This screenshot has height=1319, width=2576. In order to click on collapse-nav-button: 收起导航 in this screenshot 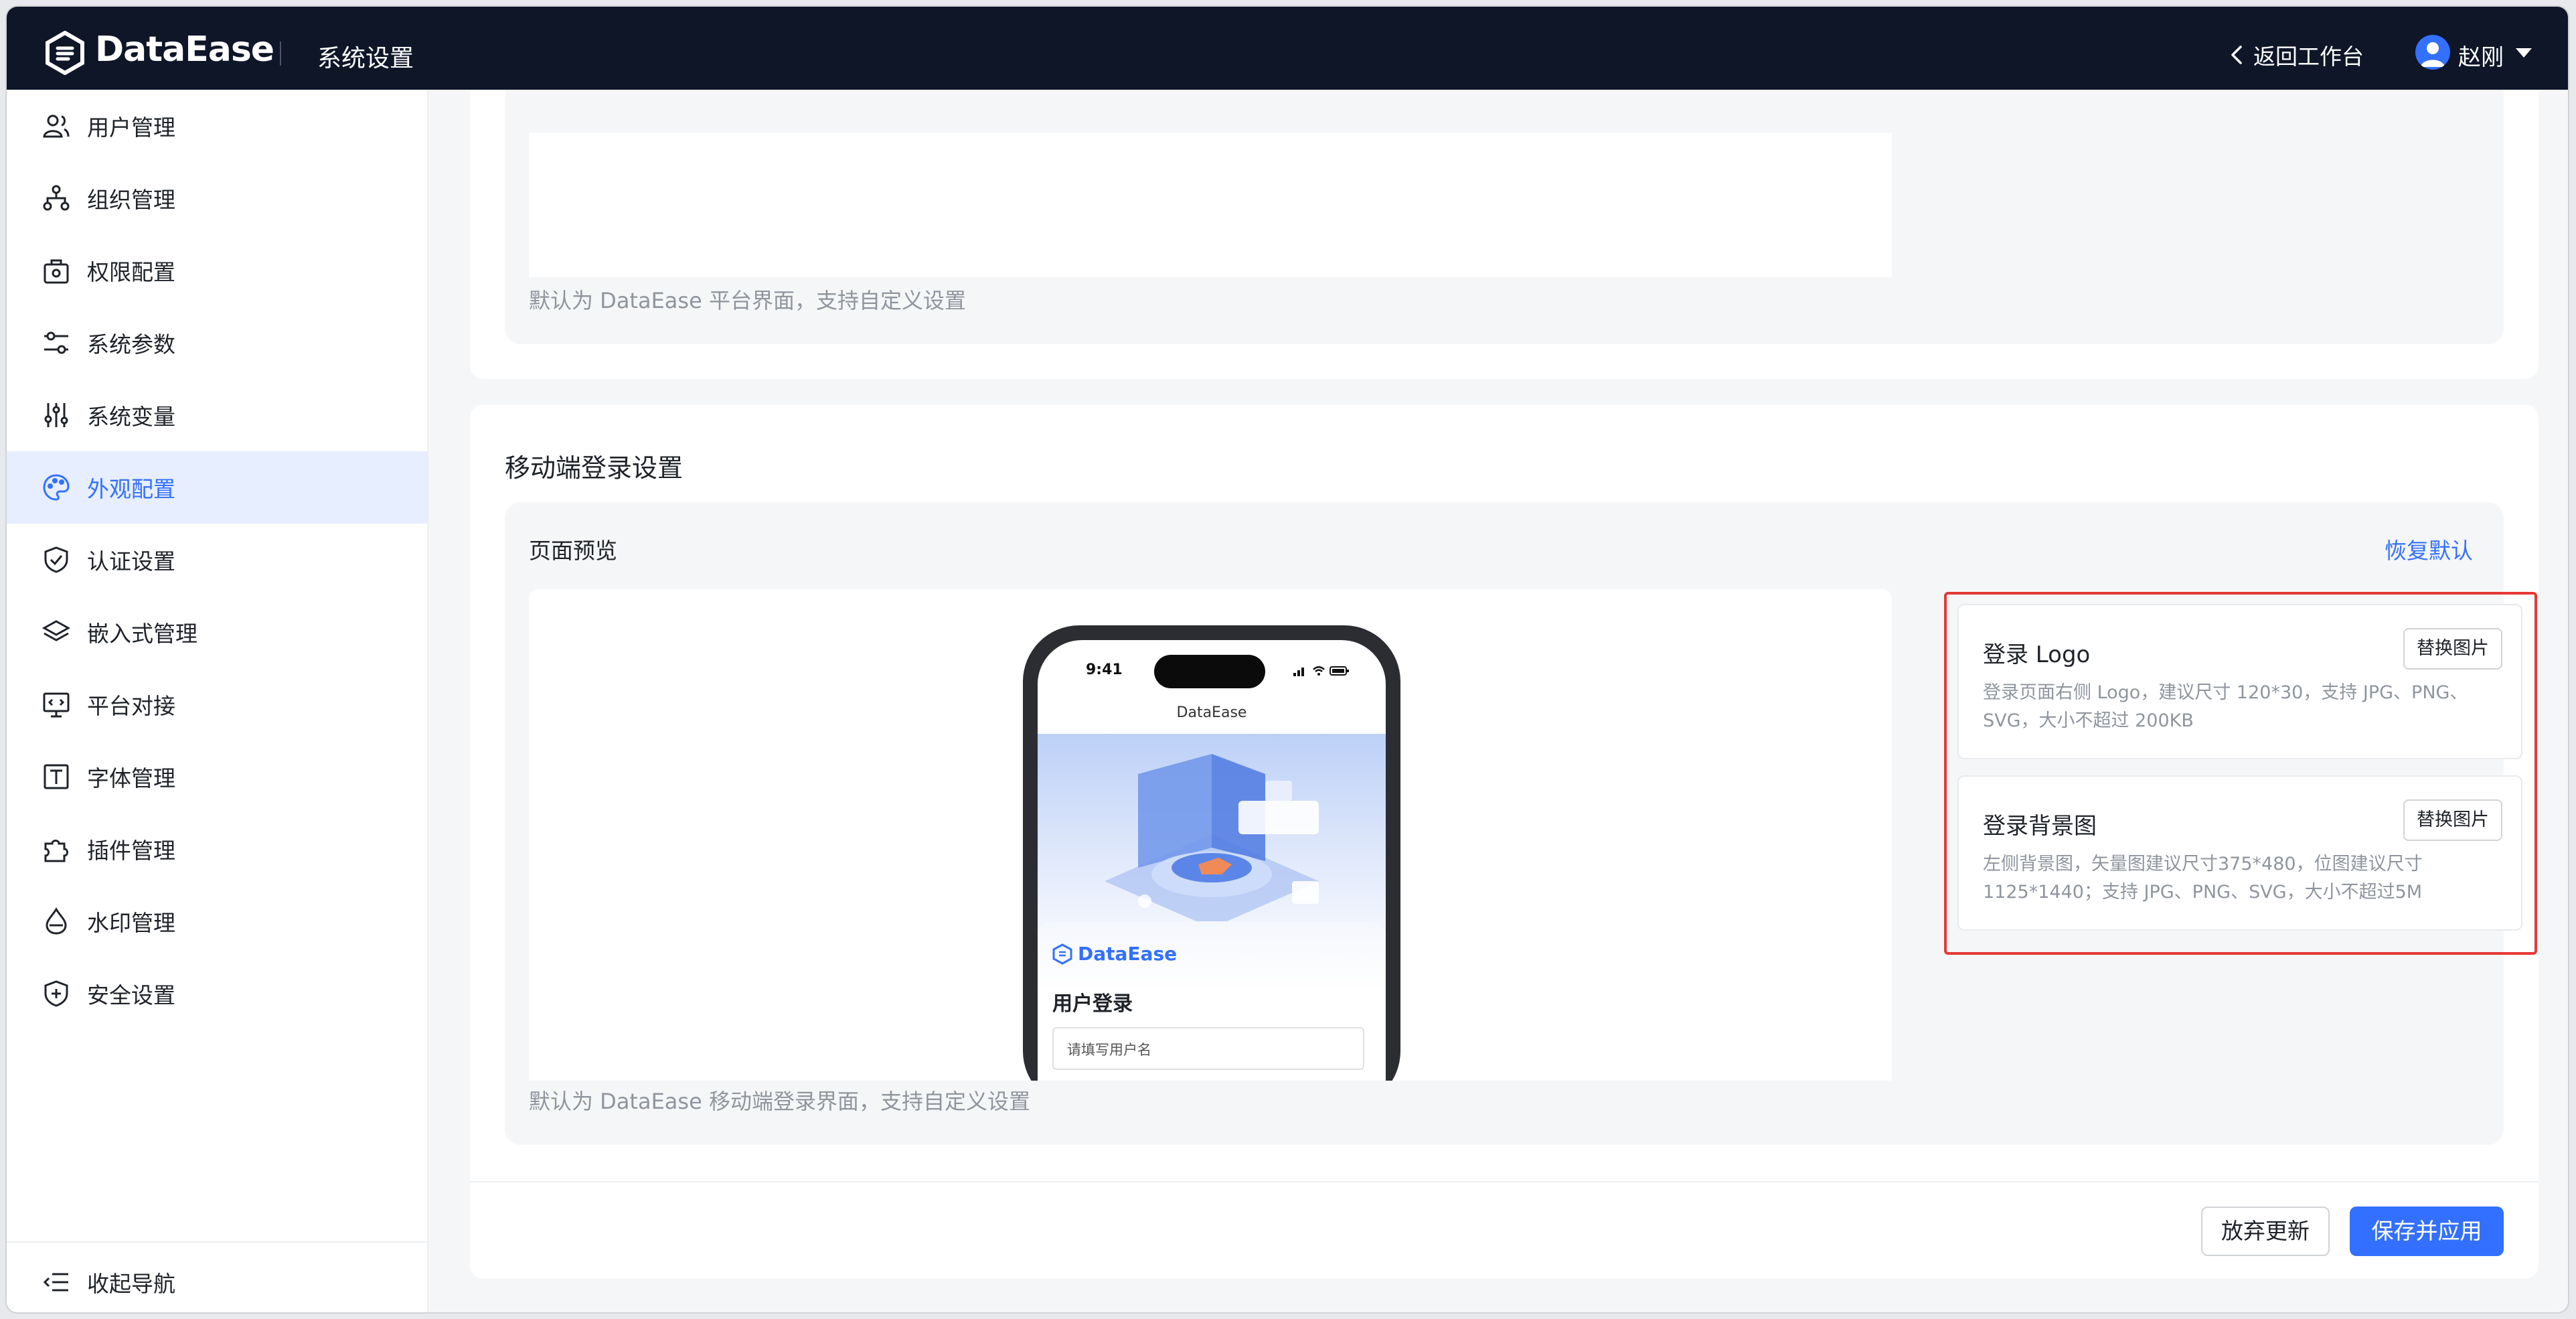, I will do `click(217, 1282)`.